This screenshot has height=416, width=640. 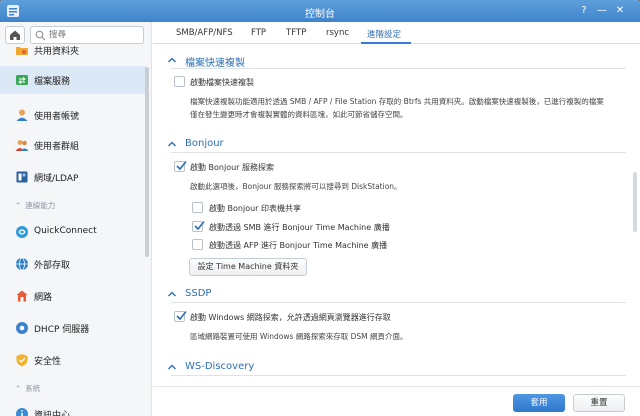 I want to click on file-copy-description-2: 僅在發生變更時才會複製實體的資料區塊，如此可節省儲存空間。, so click(x=299, y=114).